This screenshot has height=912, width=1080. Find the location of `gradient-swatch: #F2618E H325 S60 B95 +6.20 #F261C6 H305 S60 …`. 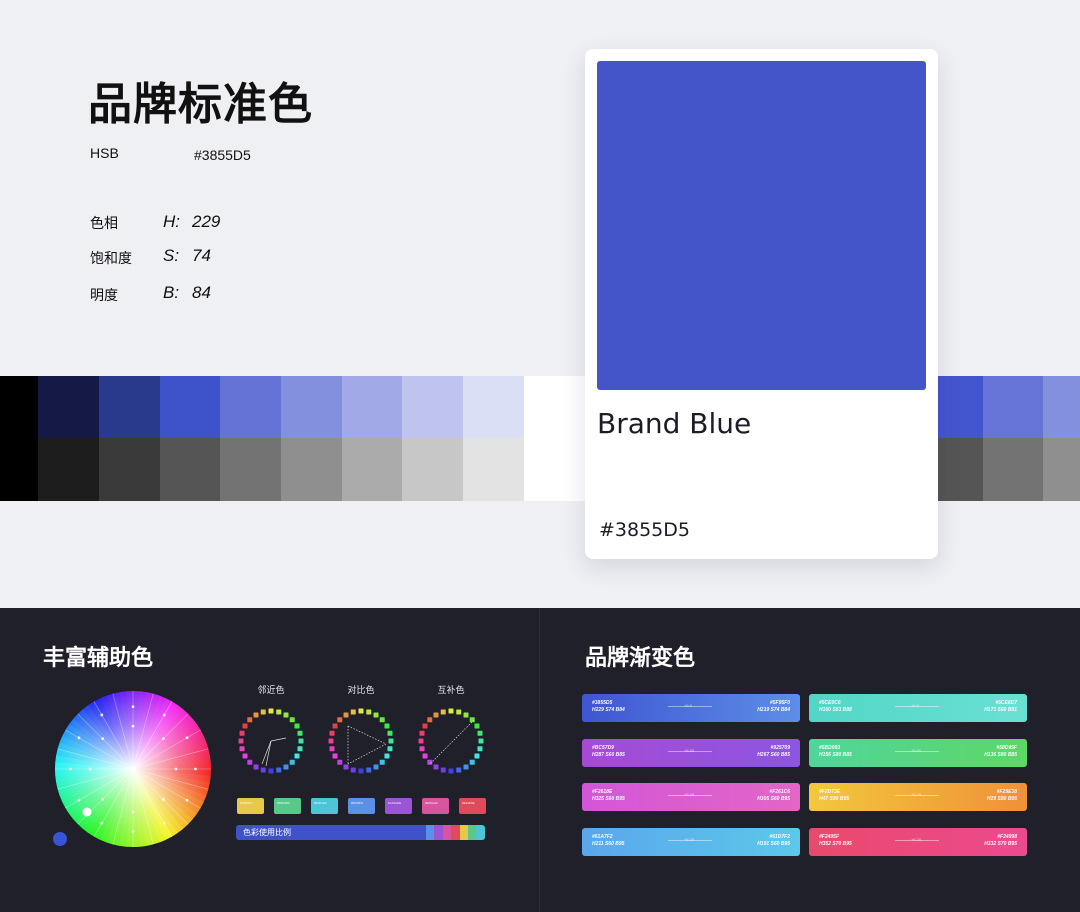

gradient-swatch: #F2618E H325 S60 B95 +6.20 #F261C6 H305 S60 … is located at coordinates (691, 797).